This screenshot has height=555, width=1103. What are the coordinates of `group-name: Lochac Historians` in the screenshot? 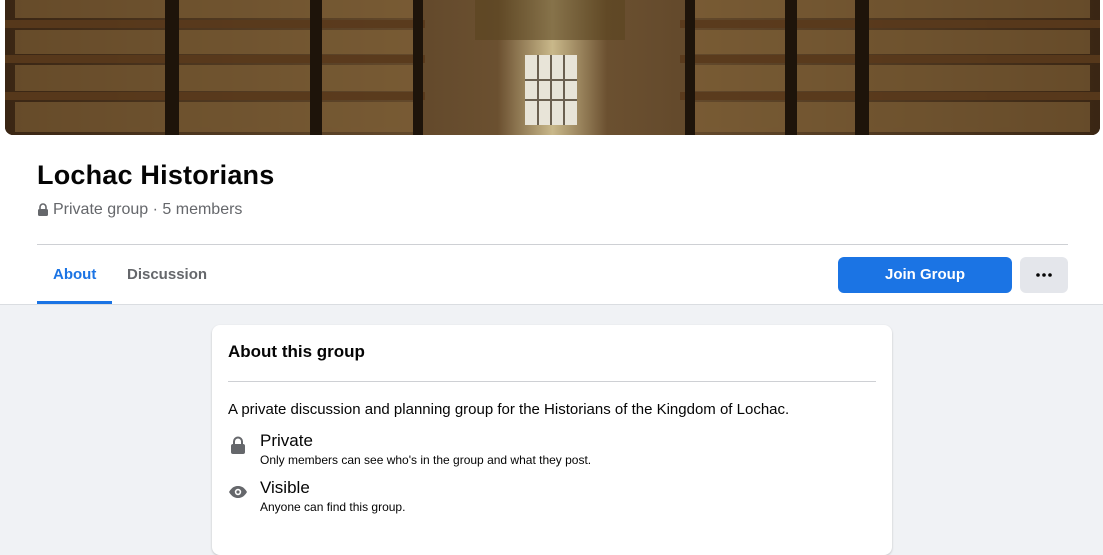 It's located at (156, 175).